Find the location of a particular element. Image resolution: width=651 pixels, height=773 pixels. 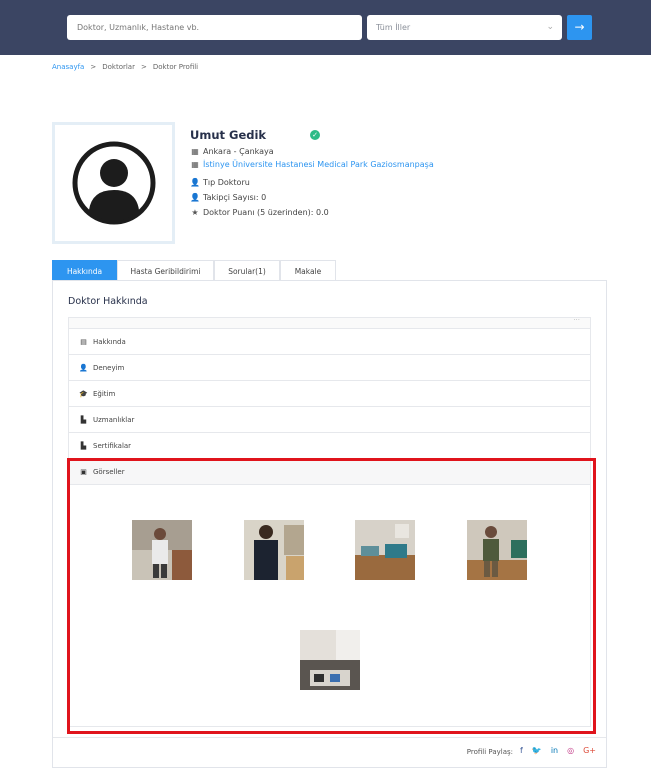

accordion-item-experience: 👤 Deneyim is located at coordinates (329, 368).